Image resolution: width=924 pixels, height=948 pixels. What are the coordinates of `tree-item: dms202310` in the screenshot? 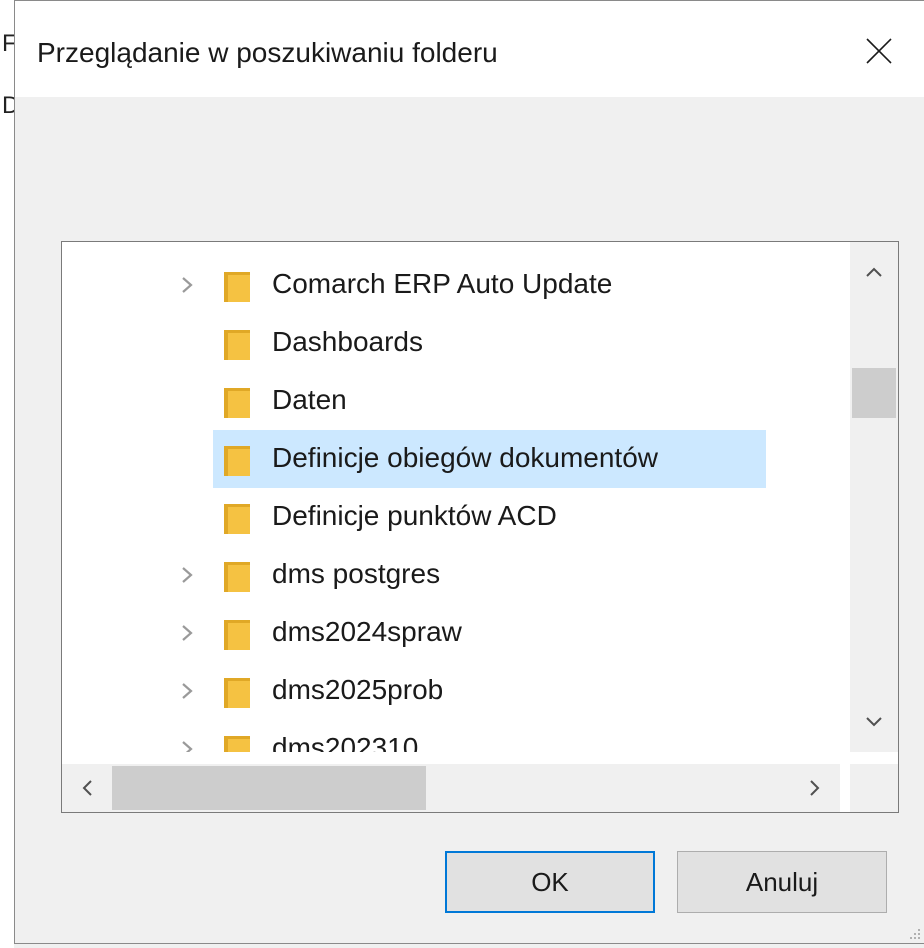 It's located at (451, 736).